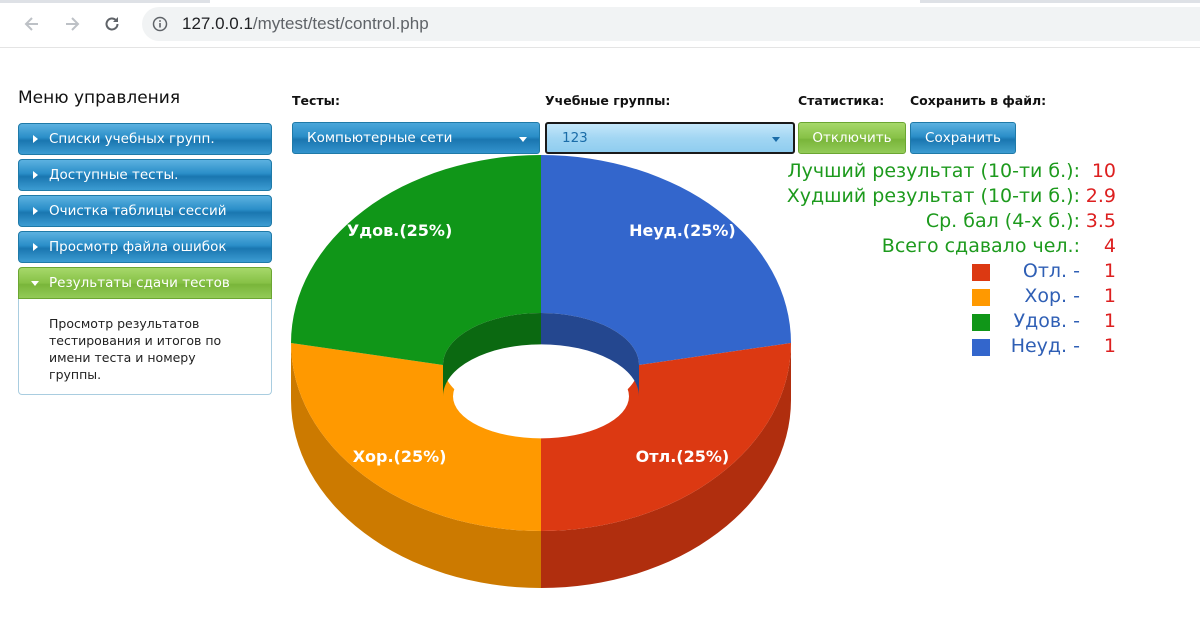 The height and width of the screenshot is (640, 1200). Describe the element at coordinates (132, 139) in the screenshot. I see `menu-item-label: Списки учебных групп.` at that location.